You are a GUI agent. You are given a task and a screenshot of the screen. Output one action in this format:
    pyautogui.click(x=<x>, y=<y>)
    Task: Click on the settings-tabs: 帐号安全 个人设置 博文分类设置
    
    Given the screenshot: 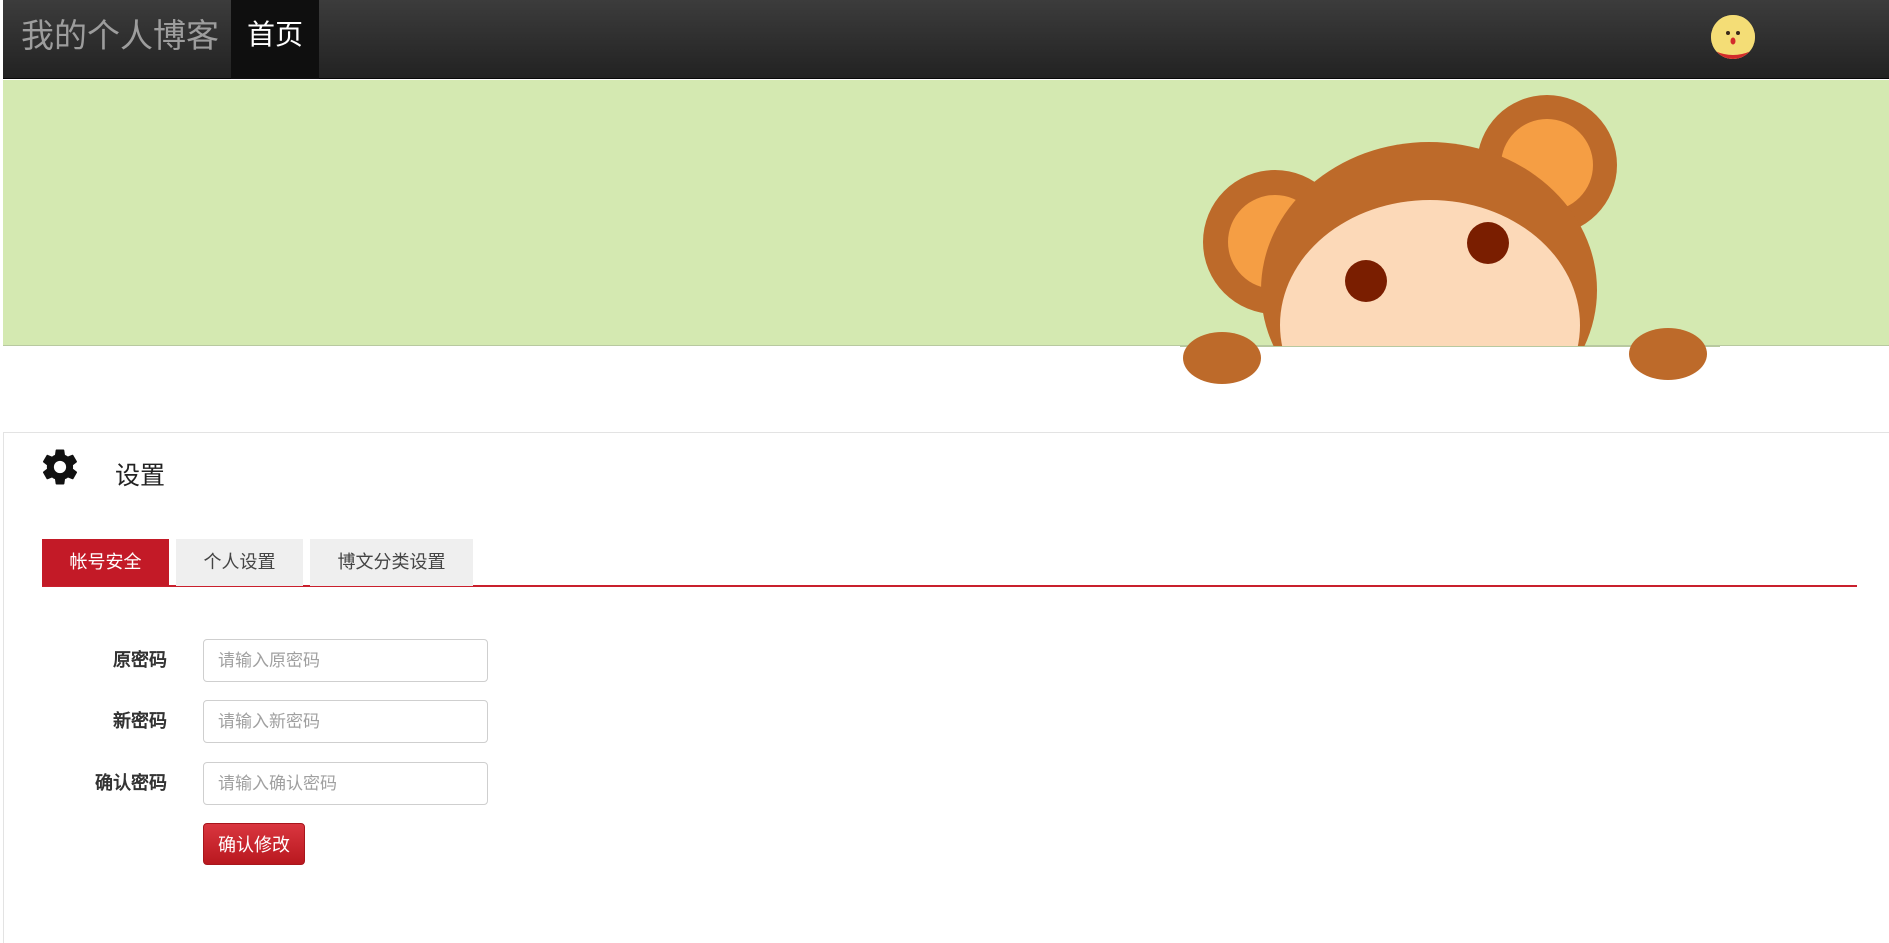 What is the action you would take?
    pyautogui.click(x=949, y=563)
    